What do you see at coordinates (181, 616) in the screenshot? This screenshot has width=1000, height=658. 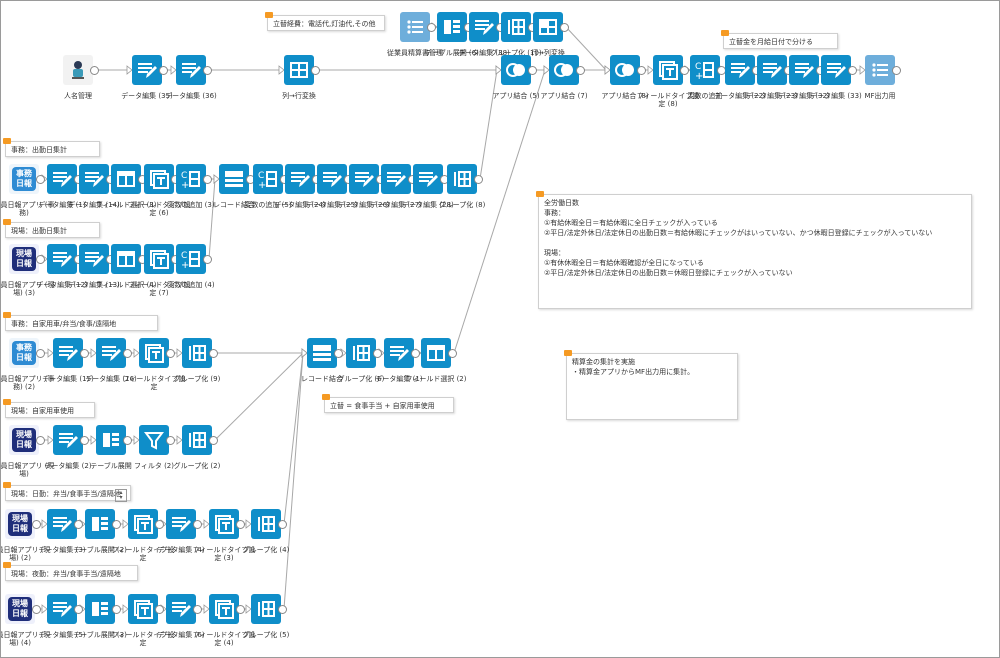 I see `node-r7-5: データ編集 (6)` at bounding box center [181, 616].